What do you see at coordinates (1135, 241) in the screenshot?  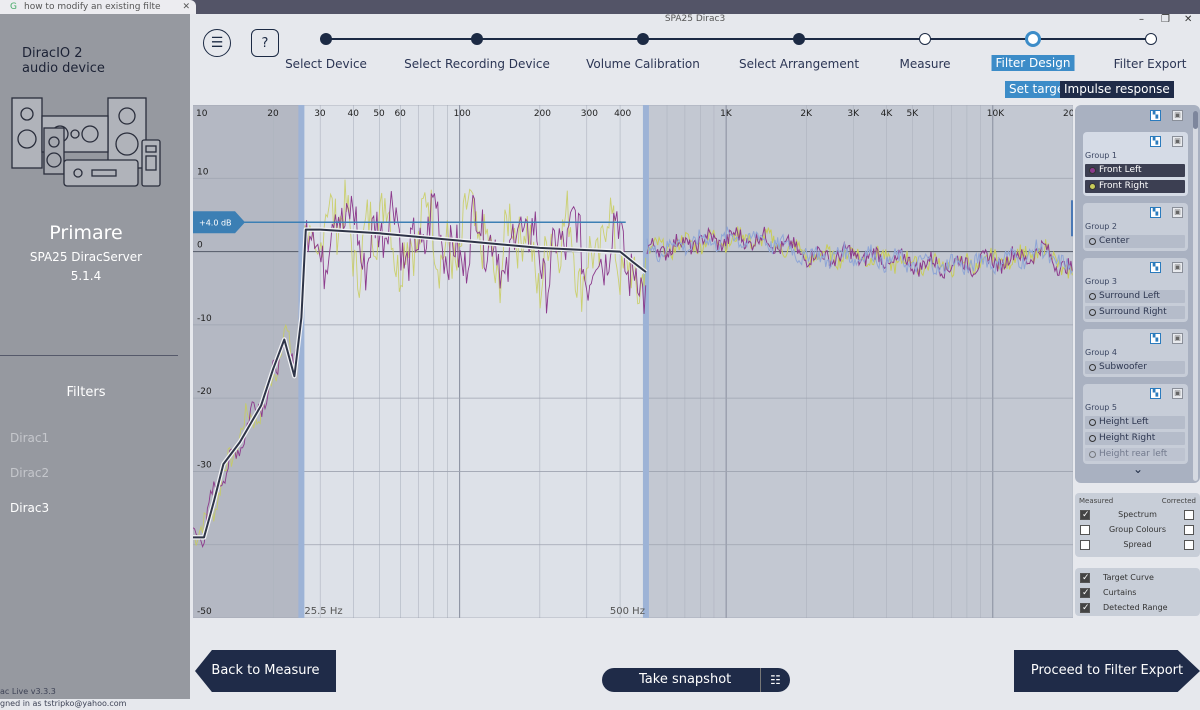 I see `channel-center: Center` at bounding box center [1135, 241].